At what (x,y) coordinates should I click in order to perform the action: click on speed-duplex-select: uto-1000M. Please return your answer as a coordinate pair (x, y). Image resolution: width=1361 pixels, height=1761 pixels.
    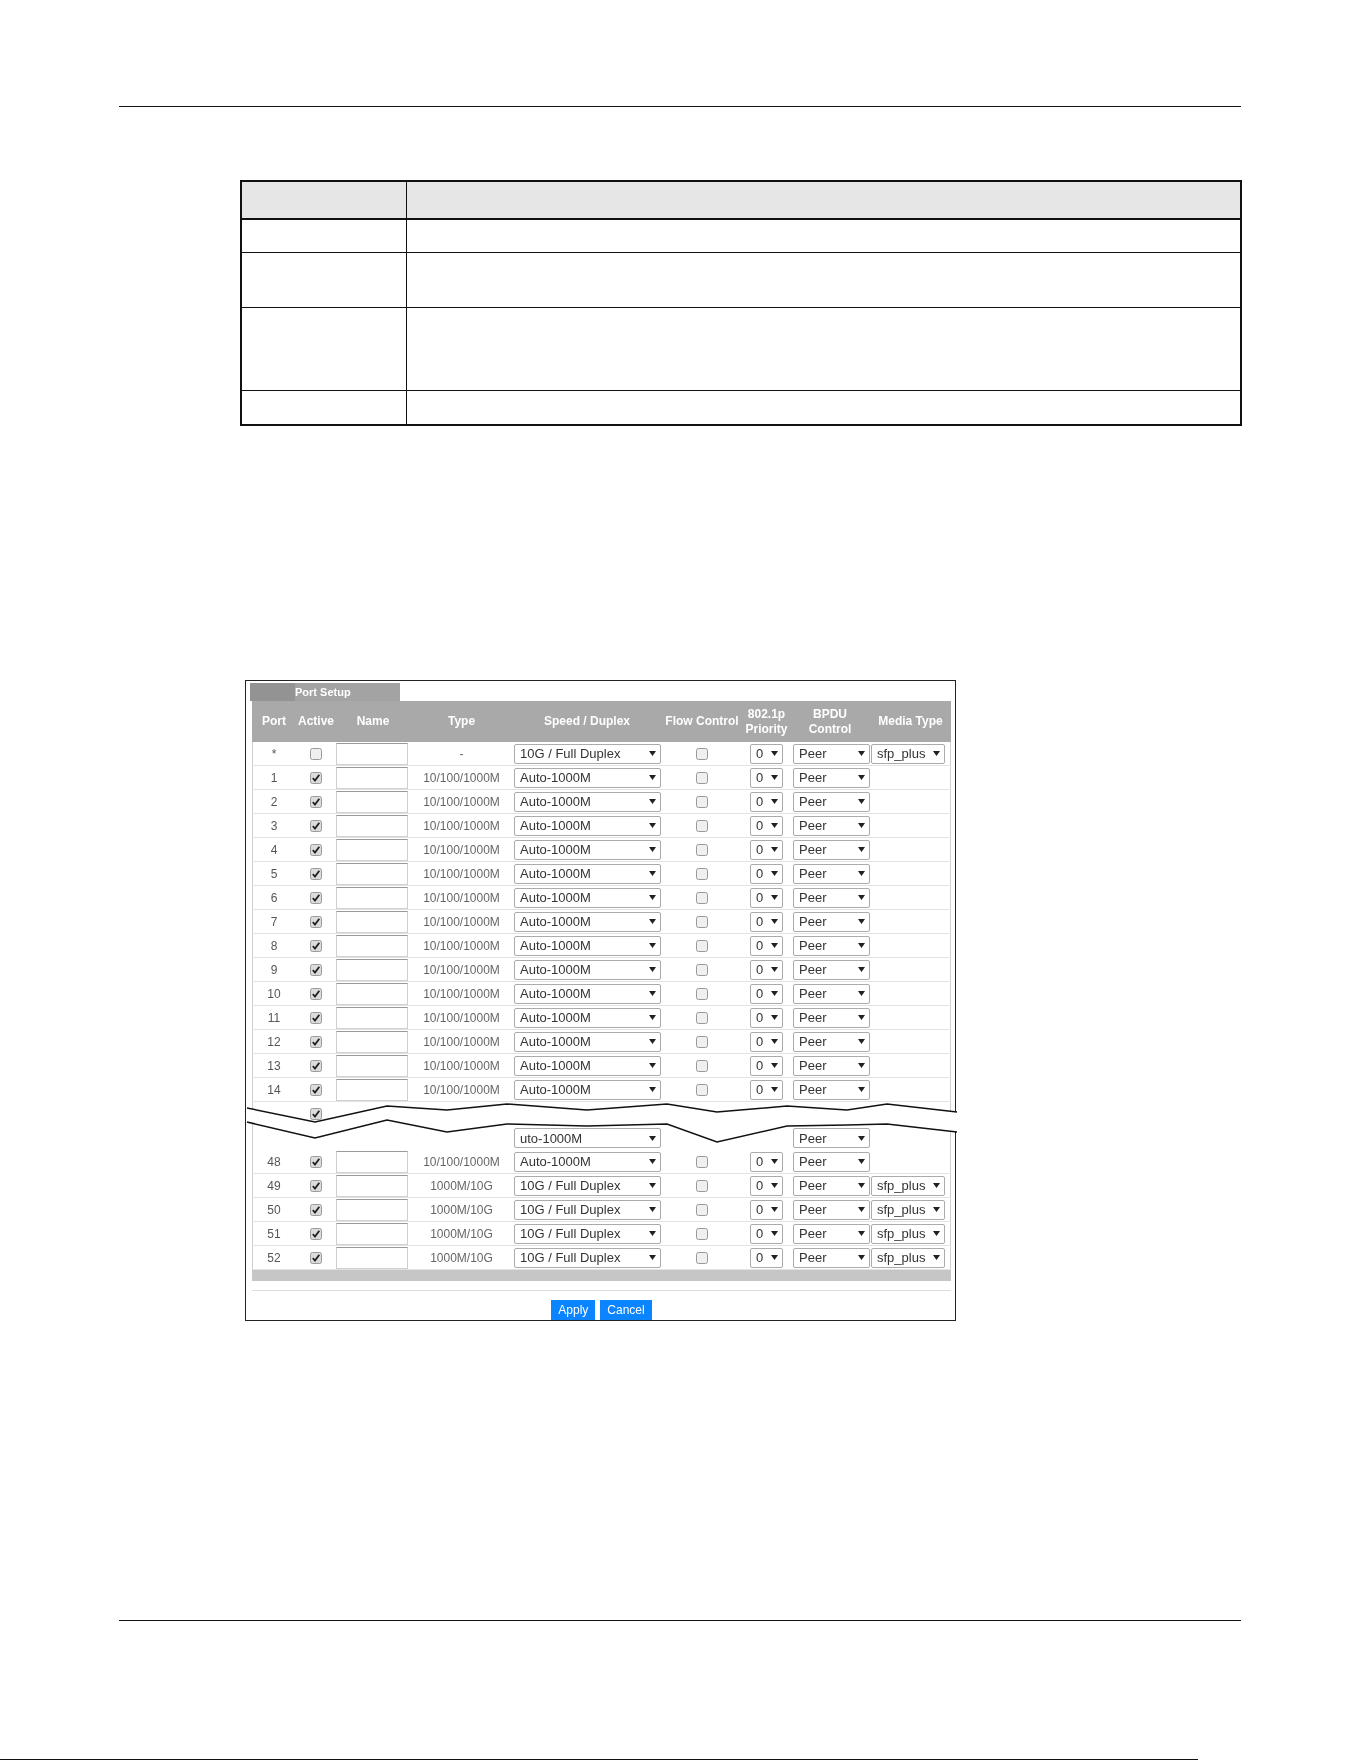
    Looking at the image, I should click on (587, 1138).